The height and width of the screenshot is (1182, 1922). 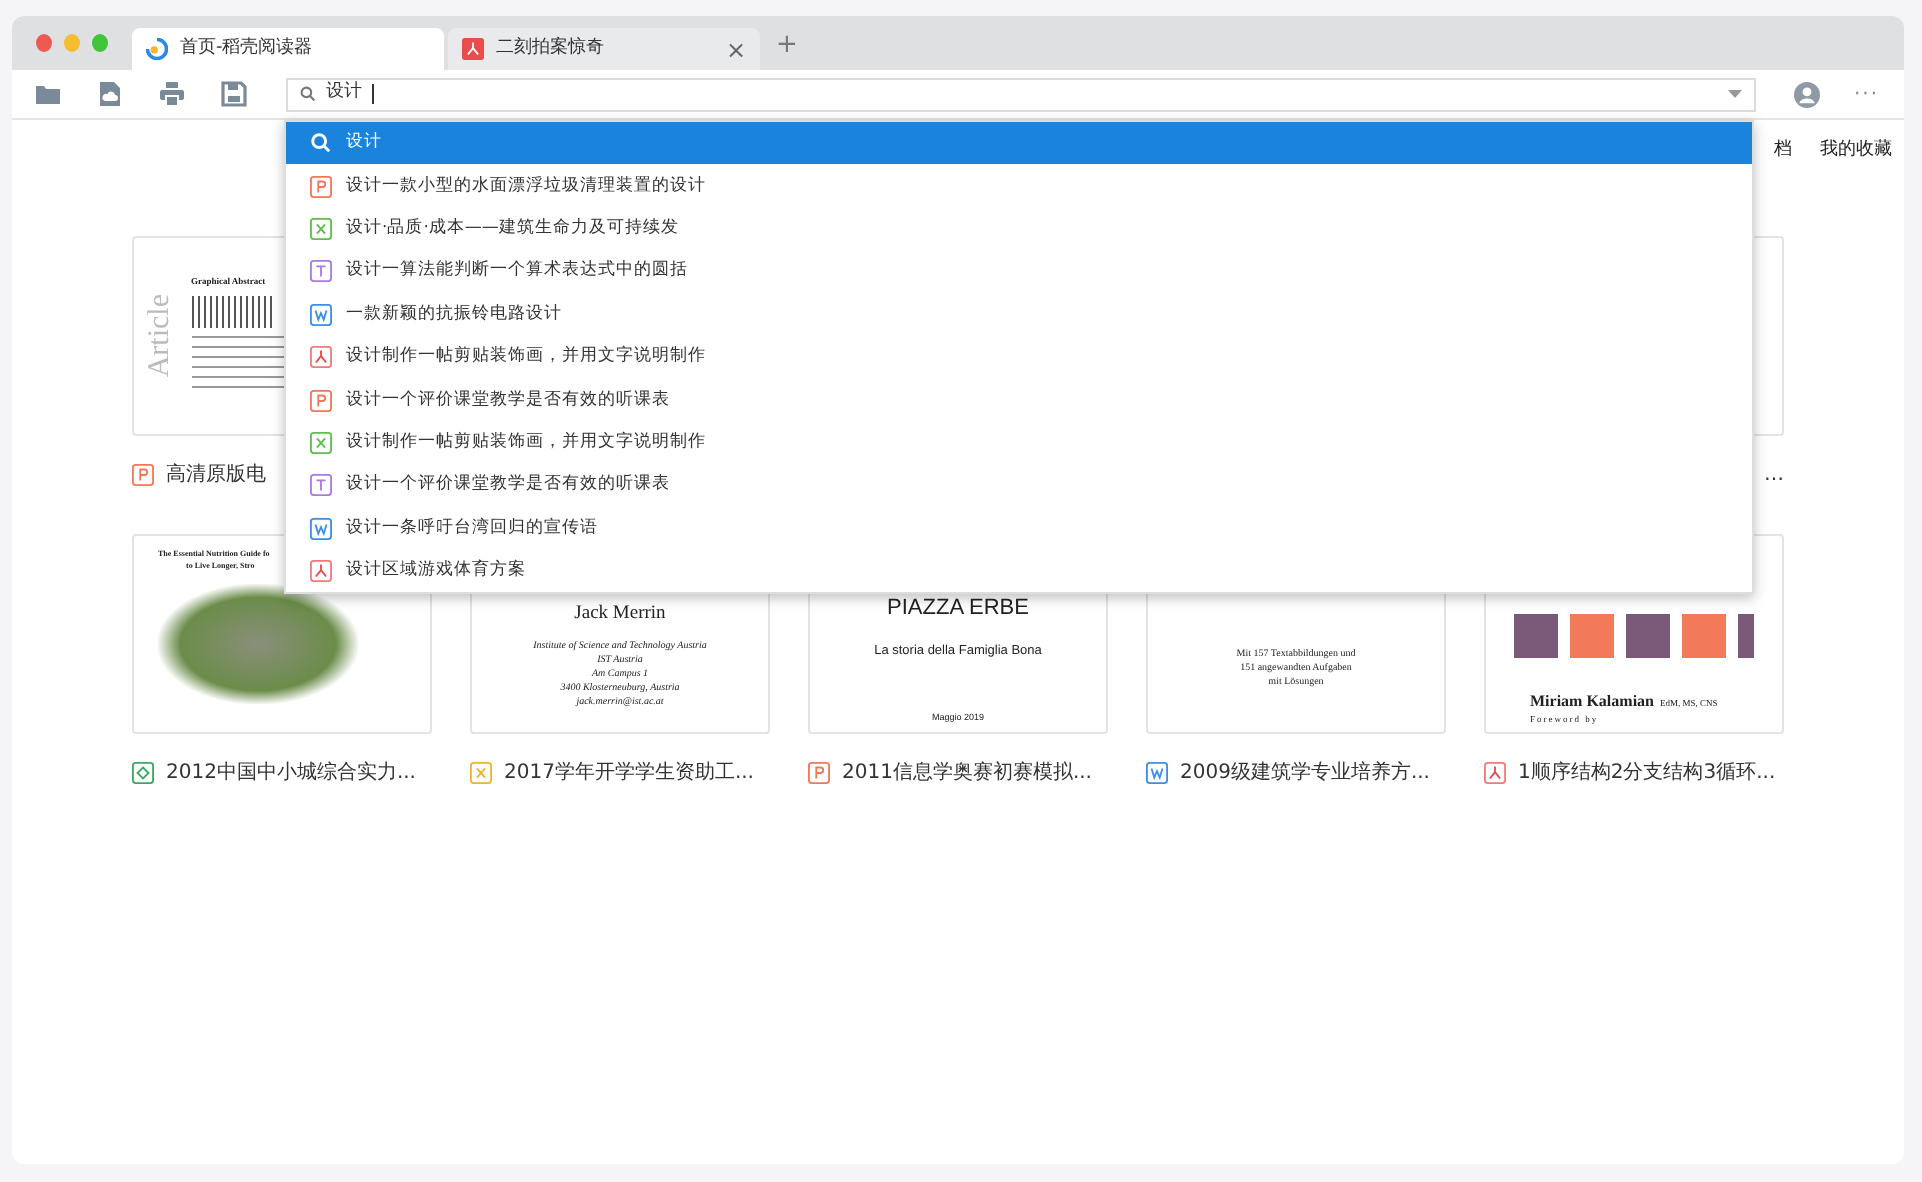 What do you see at coordinates (1783, 152) in the screenshot?
I see `nav-link-text: 档` at bounding box center [1783, 152].